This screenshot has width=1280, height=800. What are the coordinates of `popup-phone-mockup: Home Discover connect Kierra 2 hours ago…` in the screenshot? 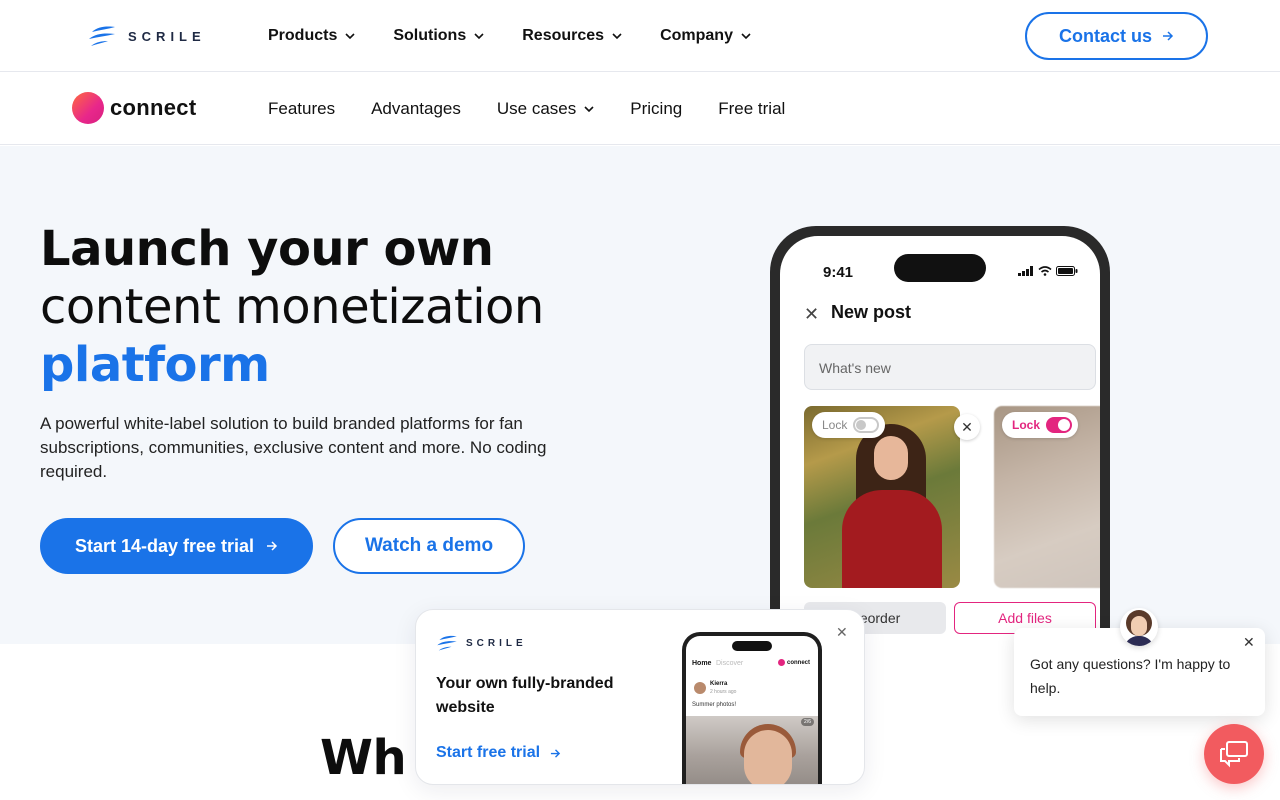 It's located at (752, 708).